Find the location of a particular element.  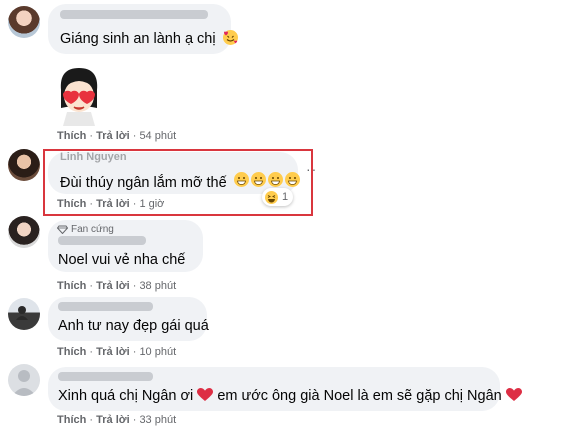

comment-actions: Thích · Trả lời · 10 phút is located at coordinates (117, 352).